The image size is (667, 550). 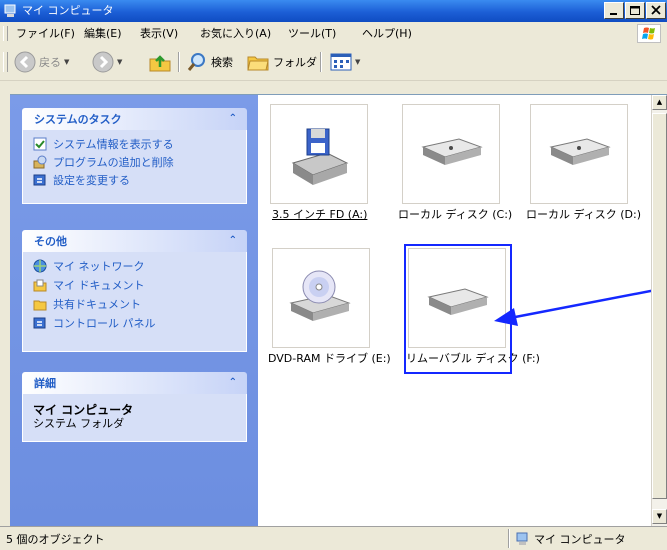 I want to click on status-bar: 5 個のオブジェクト マイ コンピュータ, so click(x=333, y=538).